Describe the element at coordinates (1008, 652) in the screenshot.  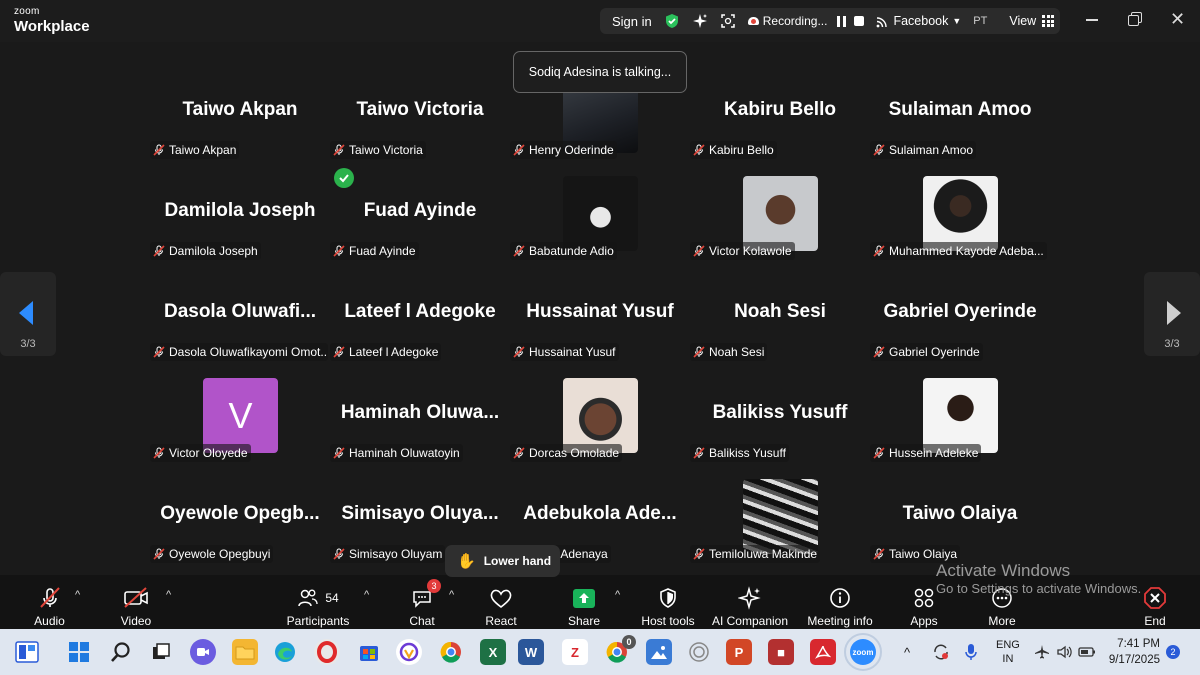
I see `input-language-indicator: ENG IN` at that location.